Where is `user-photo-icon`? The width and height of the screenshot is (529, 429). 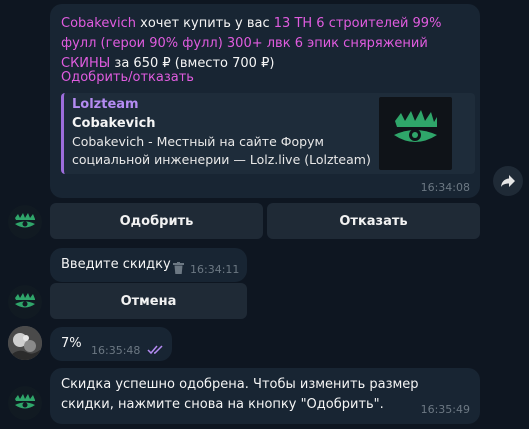 user-photo-icon is located at coordinates (25, 343).